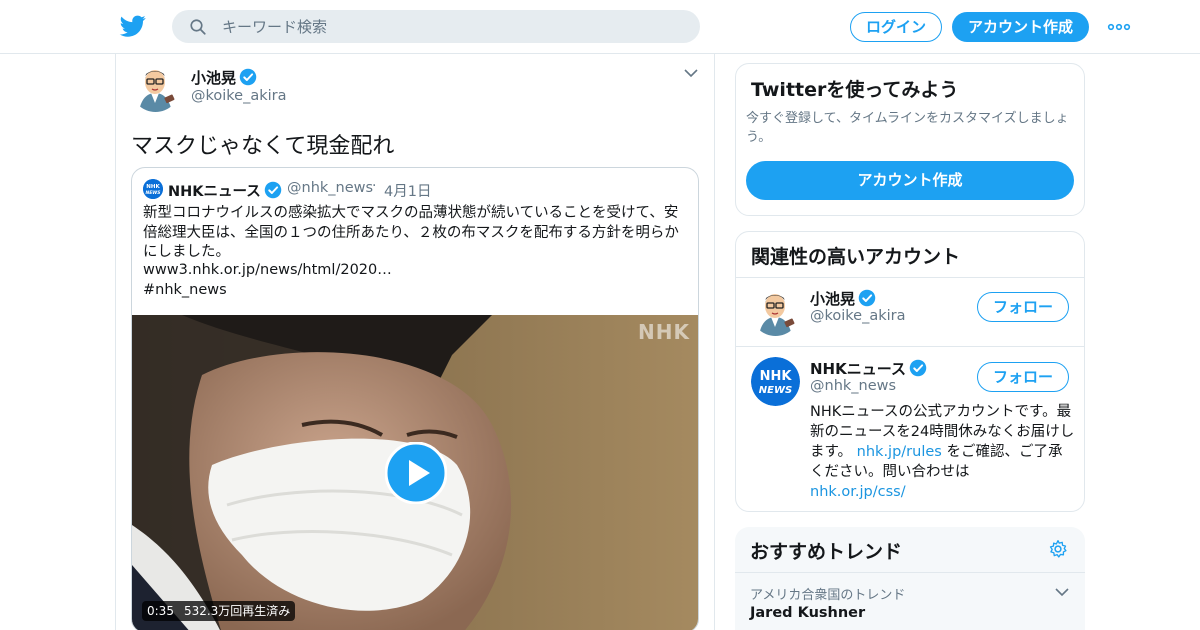 The width and height of the screenshot is (1200, 630). Describe the element at coordinates (826, 552) in the screenshot. I see `trends-title: おすすめトレンド` at that location.